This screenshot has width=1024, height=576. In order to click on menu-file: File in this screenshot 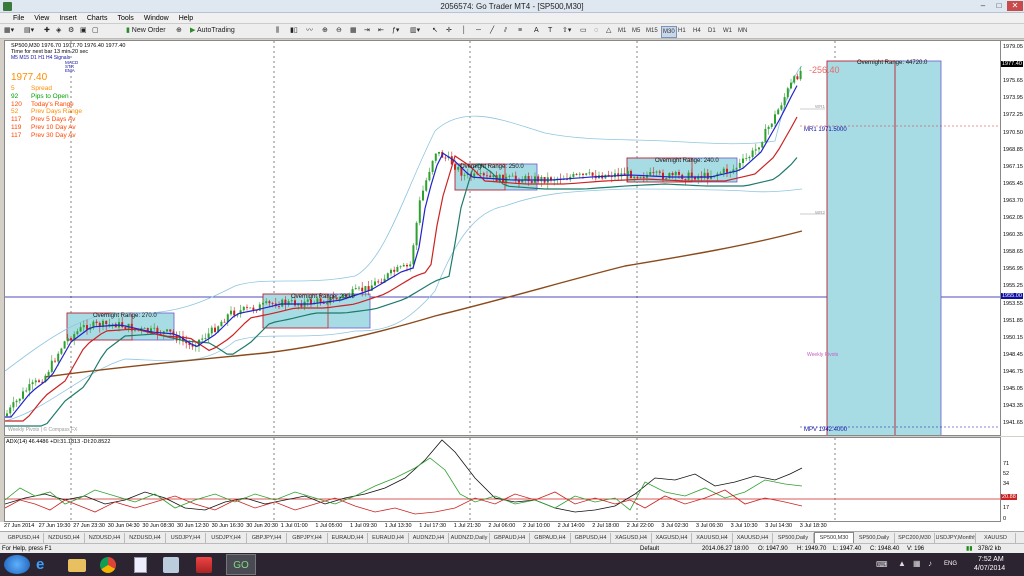, I will do `click(18, 18)`.